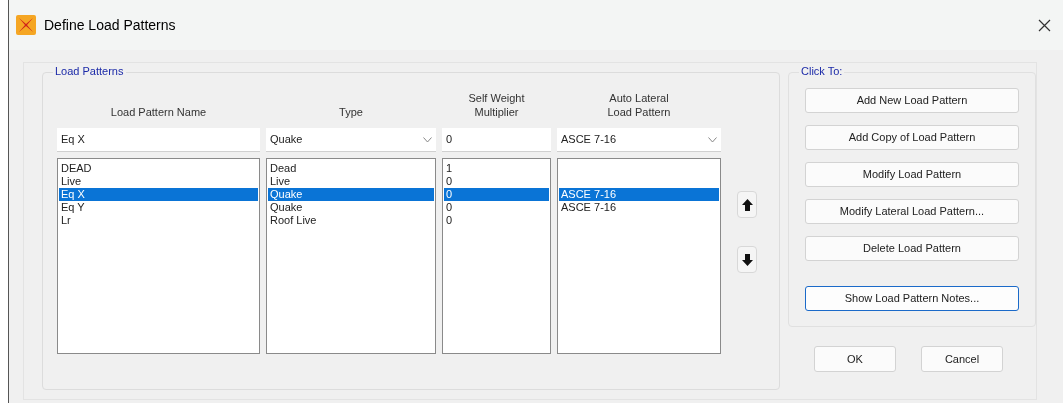 The height and width of the screenshot is (403, 1063). What do you see at coordinates (639, 105) in the screenshot?
I see `column-header: Auto Lateral Load Pattern` at bounding box center [639, 105].